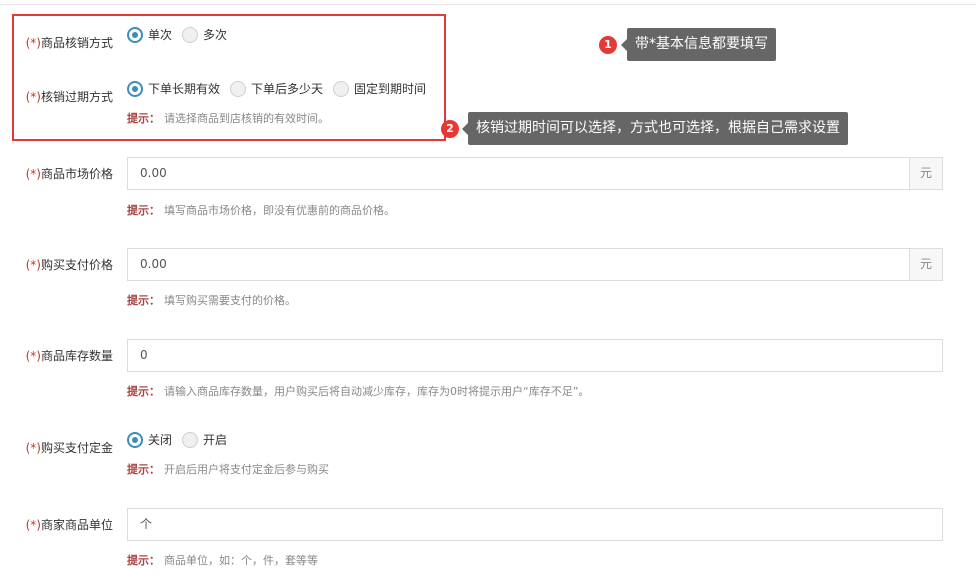 The width and height of the screenshot is (976, 585). What do you see at coordinates (655, 128) in the screenshot?
I see `annotation-2-tooltip: 核销过期时间可以选择，方式也可选择，根据自己需求设置` at bounding box center [655, 128].